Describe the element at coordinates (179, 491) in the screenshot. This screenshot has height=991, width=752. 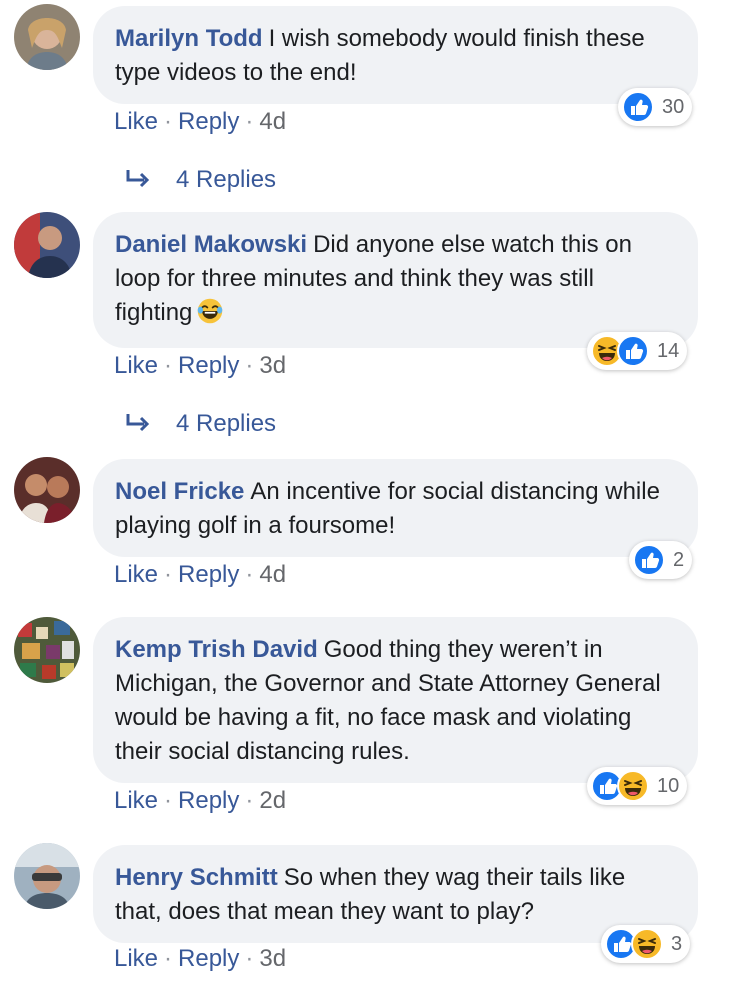
I see `author-name: Noel Fricke` at that location.